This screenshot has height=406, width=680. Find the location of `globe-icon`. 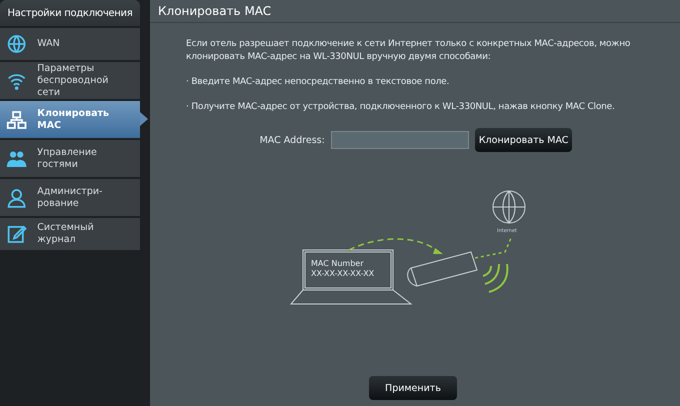

globe-icon is located at coordinates (17, 44).